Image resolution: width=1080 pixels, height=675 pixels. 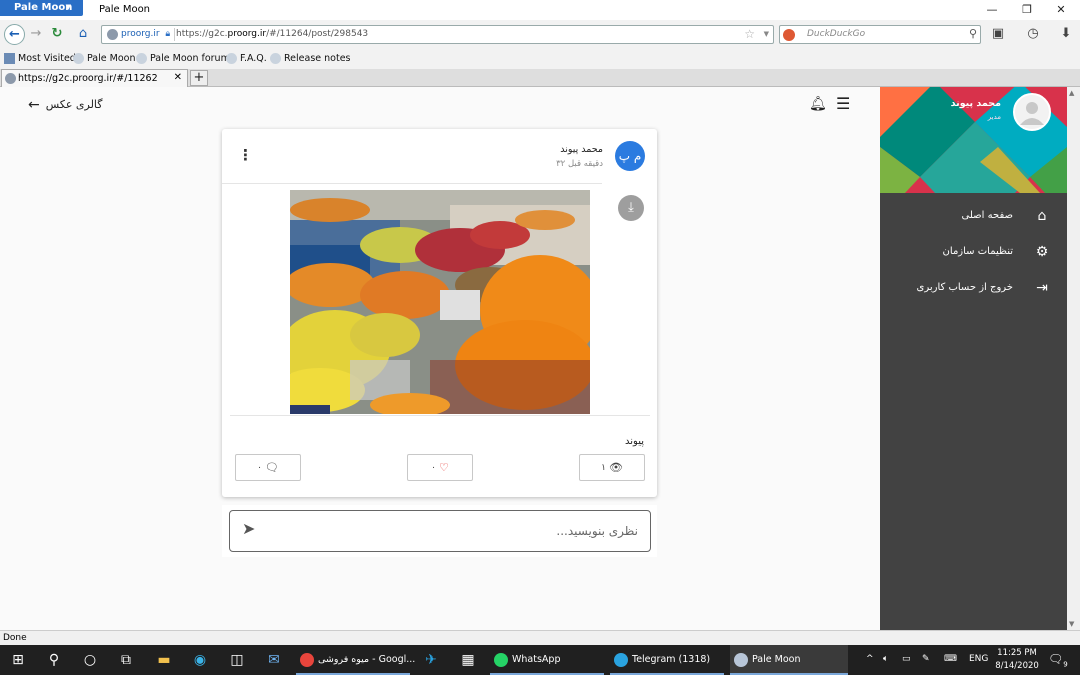 I want to click on user-avatar, so click(x=1032, y=112).